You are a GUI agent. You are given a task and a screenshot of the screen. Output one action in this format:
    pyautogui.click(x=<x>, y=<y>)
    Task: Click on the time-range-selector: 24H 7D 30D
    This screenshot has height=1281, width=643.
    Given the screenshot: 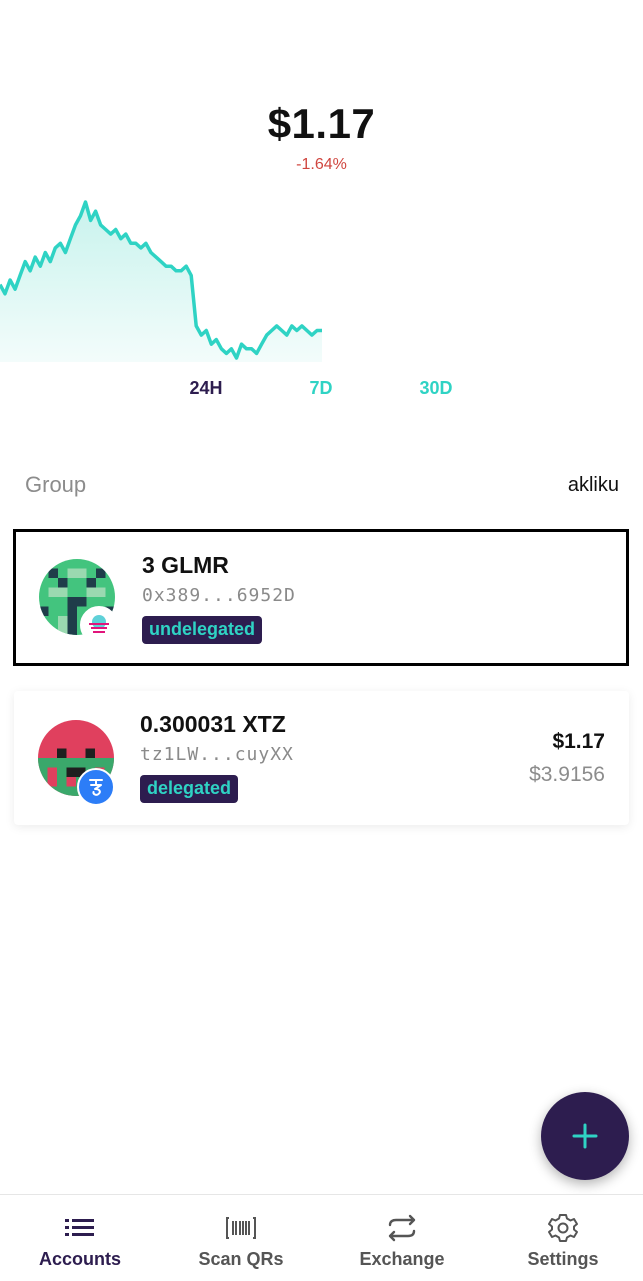 What is the action you would take?
    pyautogui.click(x=321, y=390)
    